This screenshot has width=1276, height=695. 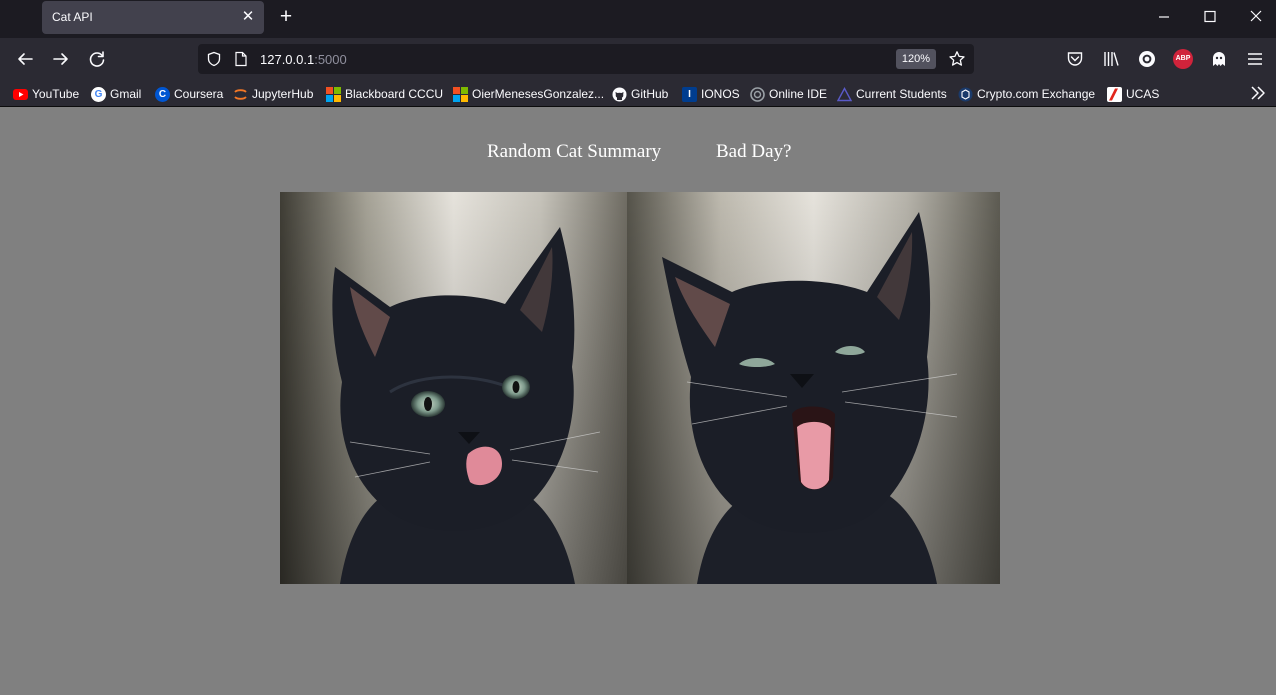 I want to click on bookmark-label: Online IDE, so click(x=798, y=94).